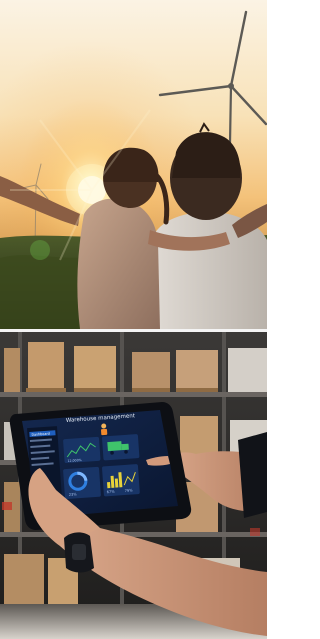 This screenshot has height=639, width=320. Describe the element at coordinates (129, 490) in the screenshot. I see `metric-value: 79%` at that location.